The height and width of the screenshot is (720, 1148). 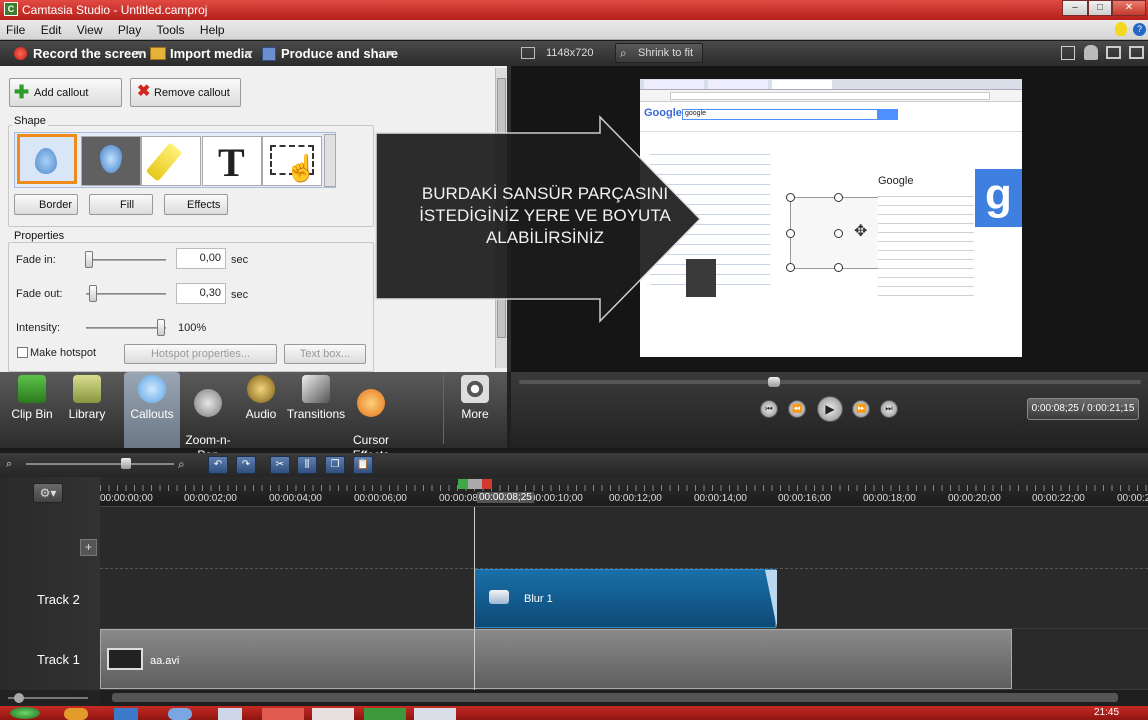 I want to click on fullscreen-icon, so click(x=1136, y=52).